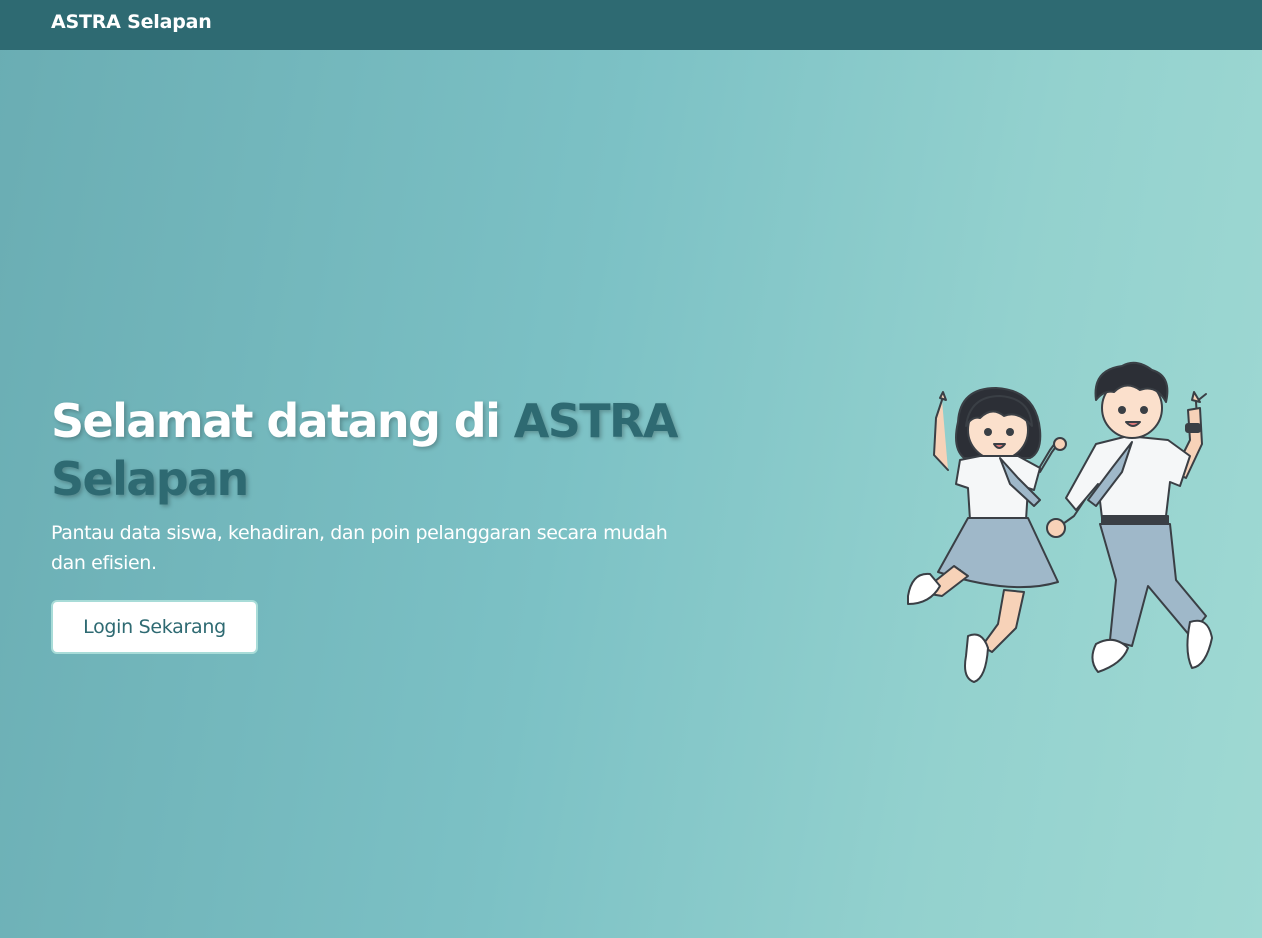  I want to click on students-illustration, so click(1060, 522).